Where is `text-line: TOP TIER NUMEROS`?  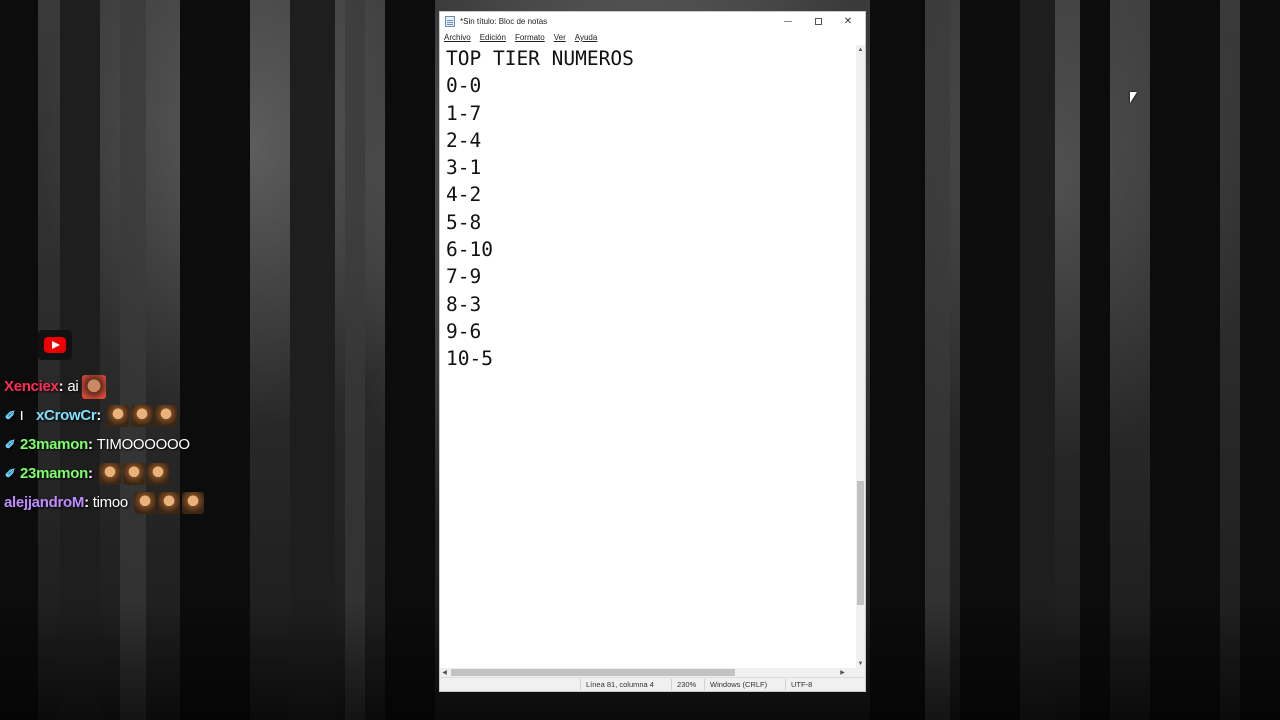
text-line: TOP TIER NUMEROS is located at coordinates (540, 58).